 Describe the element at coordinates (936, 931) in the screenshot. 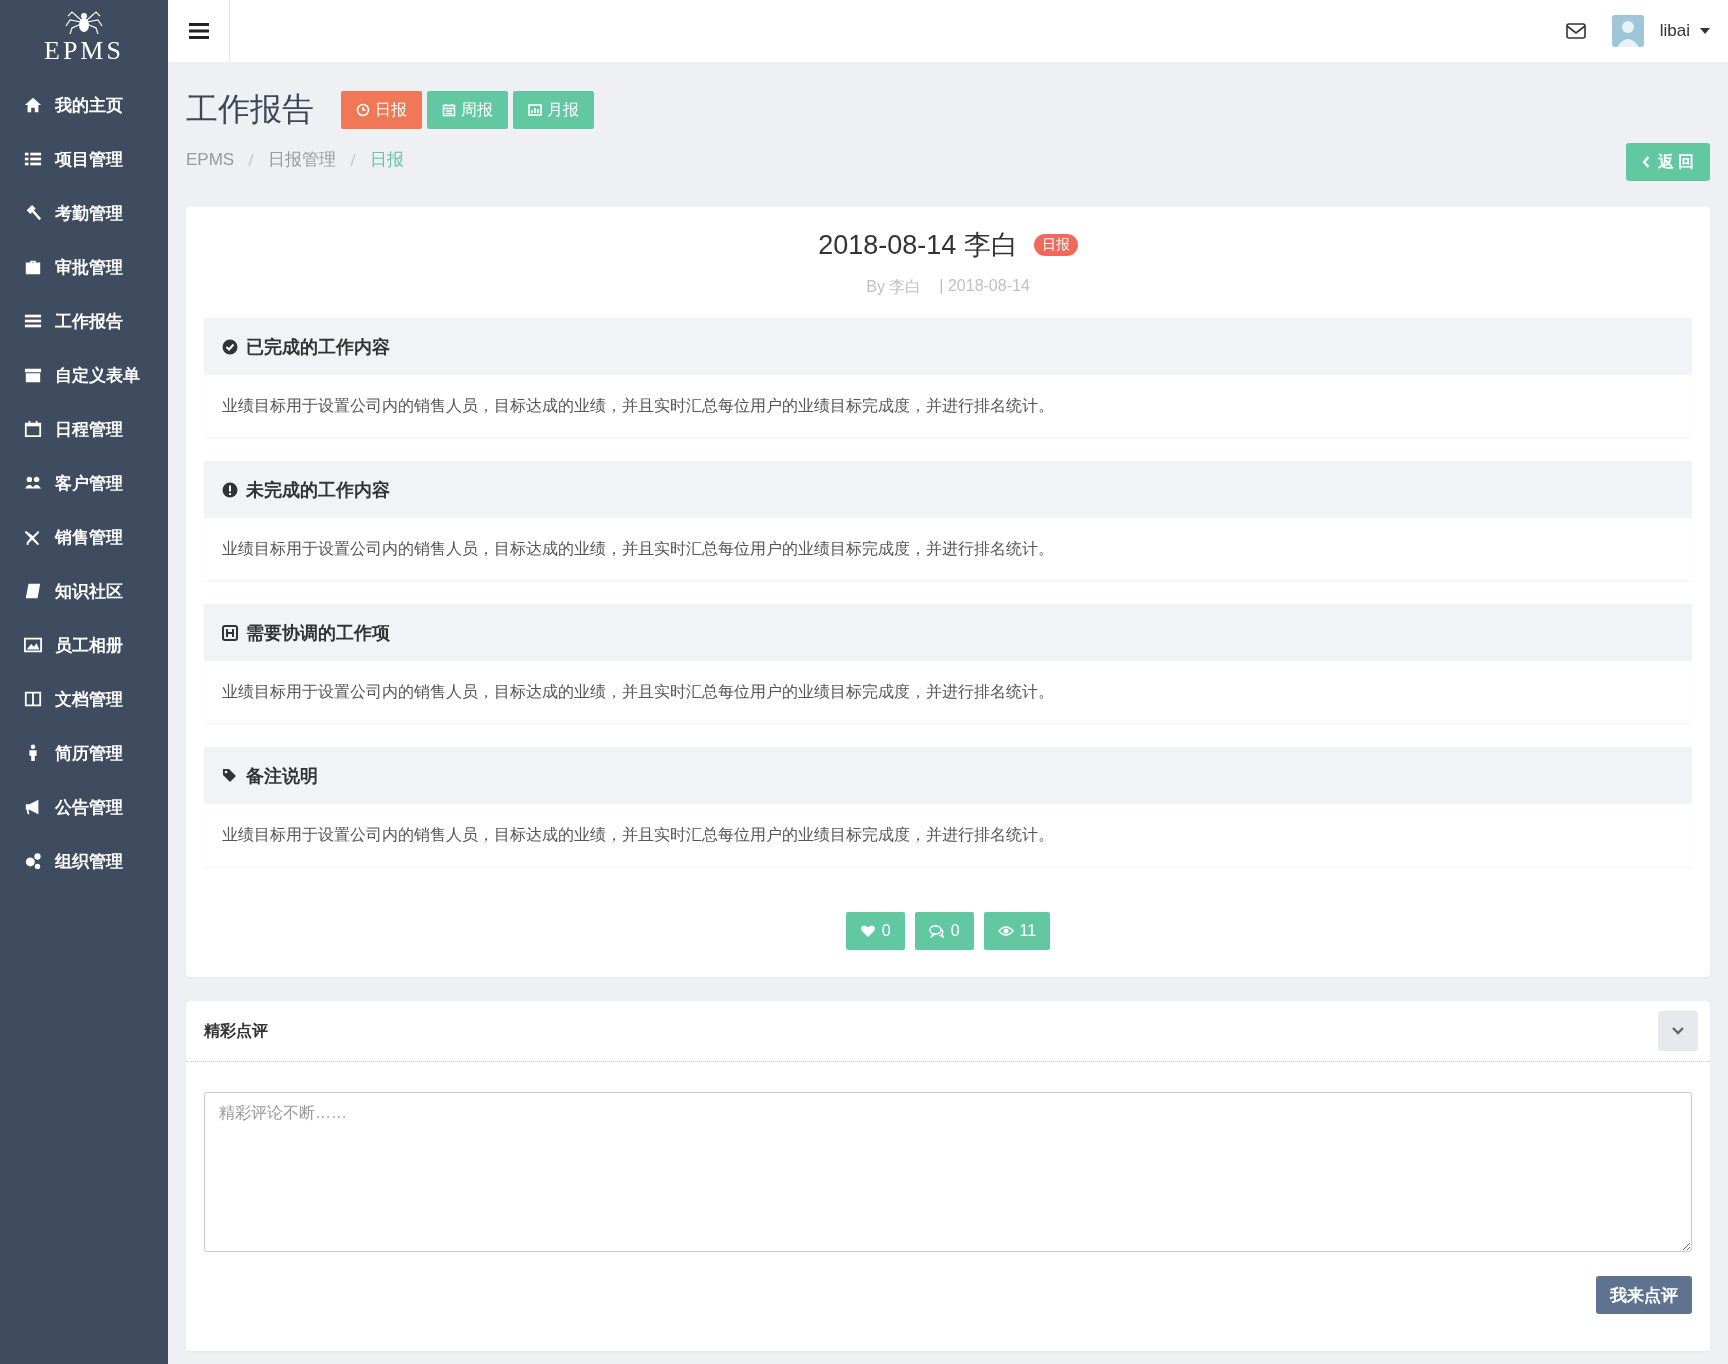

I see `speech-bubbles-icon` at that location.